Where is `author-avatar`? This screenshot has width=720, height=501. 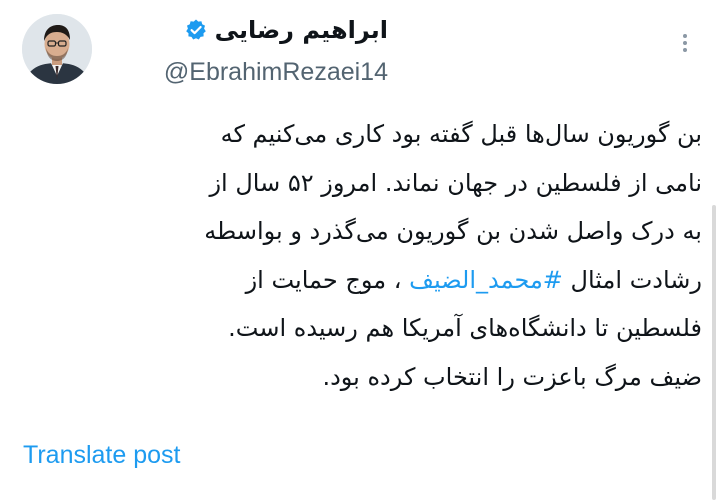
author-avatar is located at coordinates (57, 49).